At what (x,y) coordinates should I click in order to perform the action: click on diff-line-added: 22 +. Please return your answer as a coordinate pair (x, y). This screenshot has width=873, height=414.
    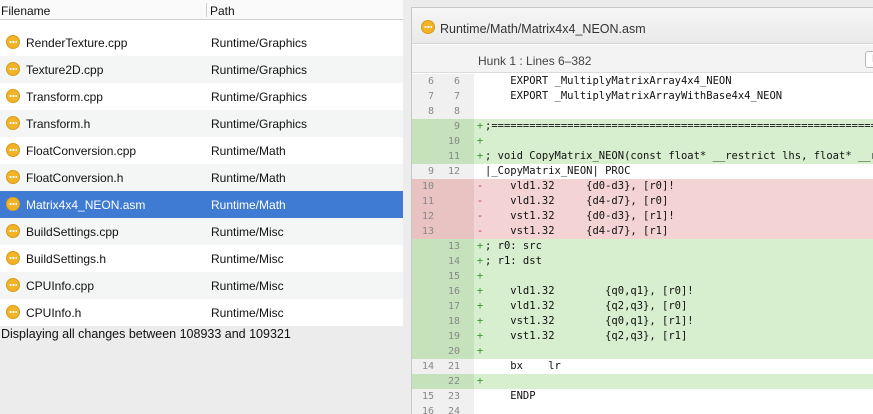
    Looking at the image, I should click on (642, 381).